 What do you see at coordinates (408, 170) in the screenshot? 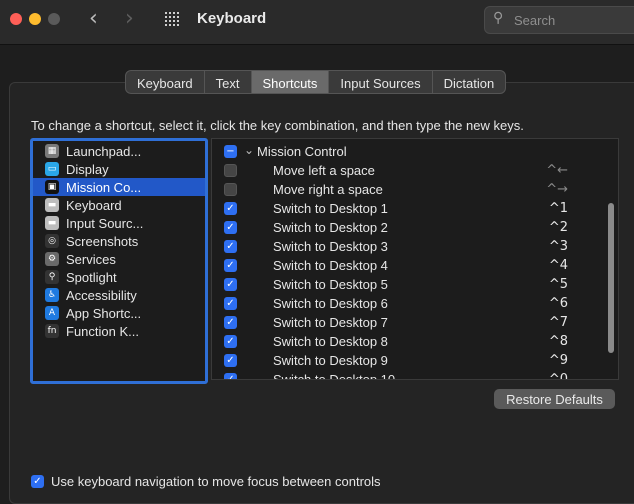
I see `shortcut-row: Move left a space ^←` at bounding box center [408, 170].